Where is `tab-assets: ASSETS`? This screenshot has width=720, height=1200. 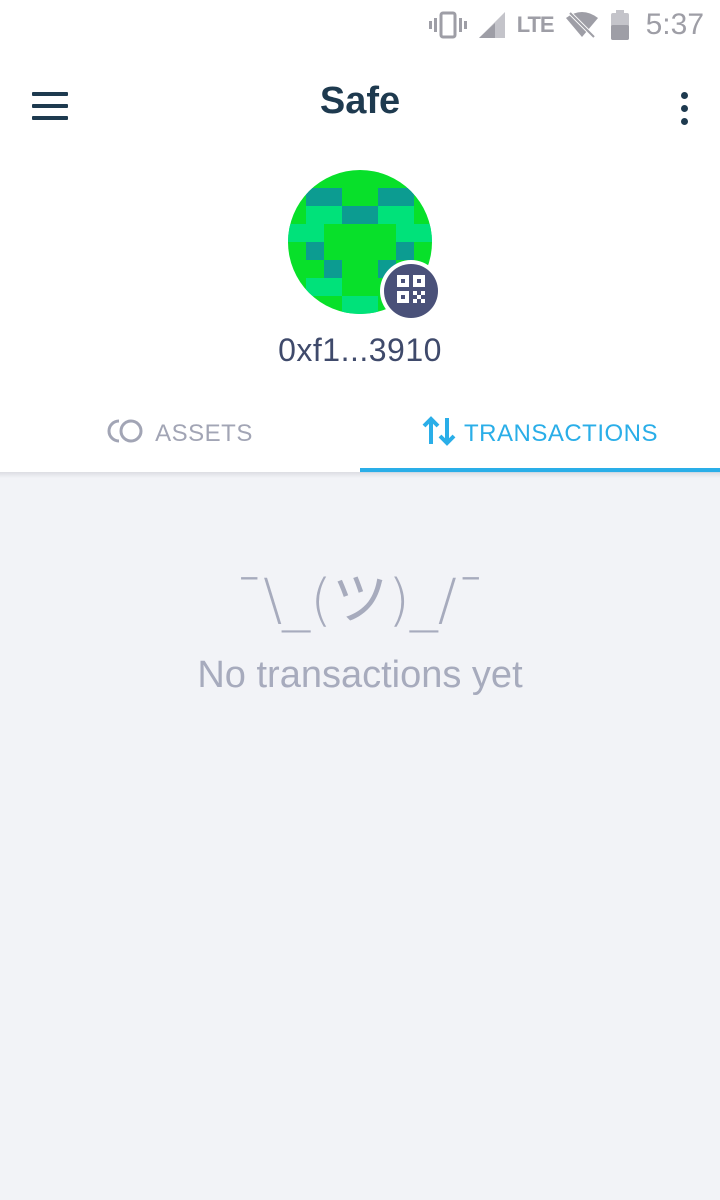
tab-assets: ASSETS is located at coordinates (180, 434).